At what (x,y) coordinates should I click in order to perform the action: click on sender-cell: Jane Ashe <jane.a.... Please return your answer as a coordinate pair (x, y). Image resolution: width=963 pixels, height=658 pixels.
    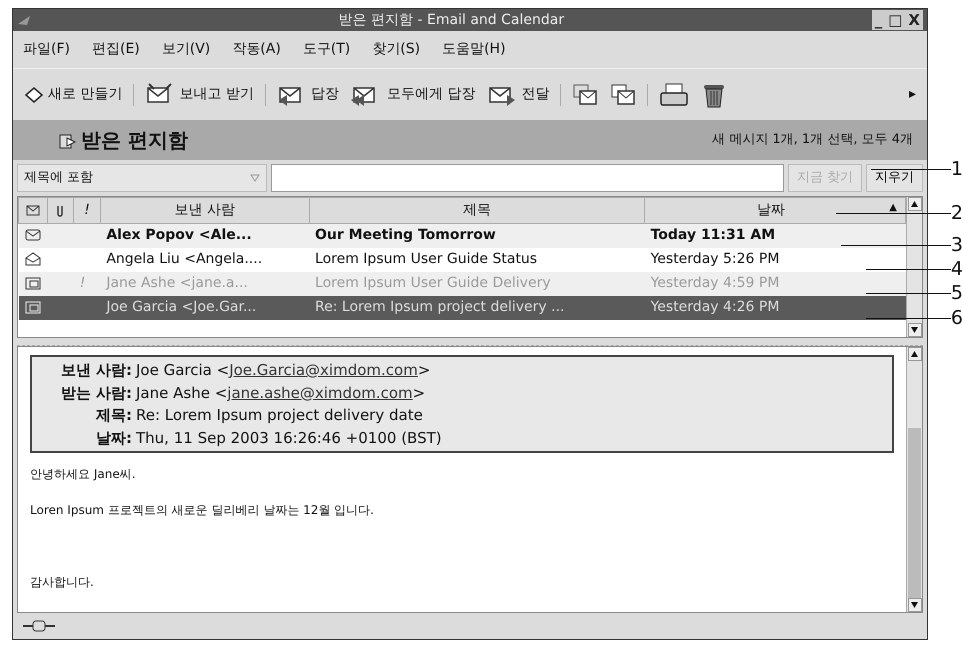
    Looking at the image, I should click on (177, 283).